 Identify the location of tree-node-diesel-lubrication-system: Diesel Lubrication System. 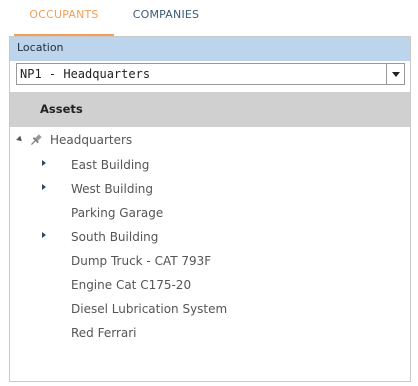
(149, 309).